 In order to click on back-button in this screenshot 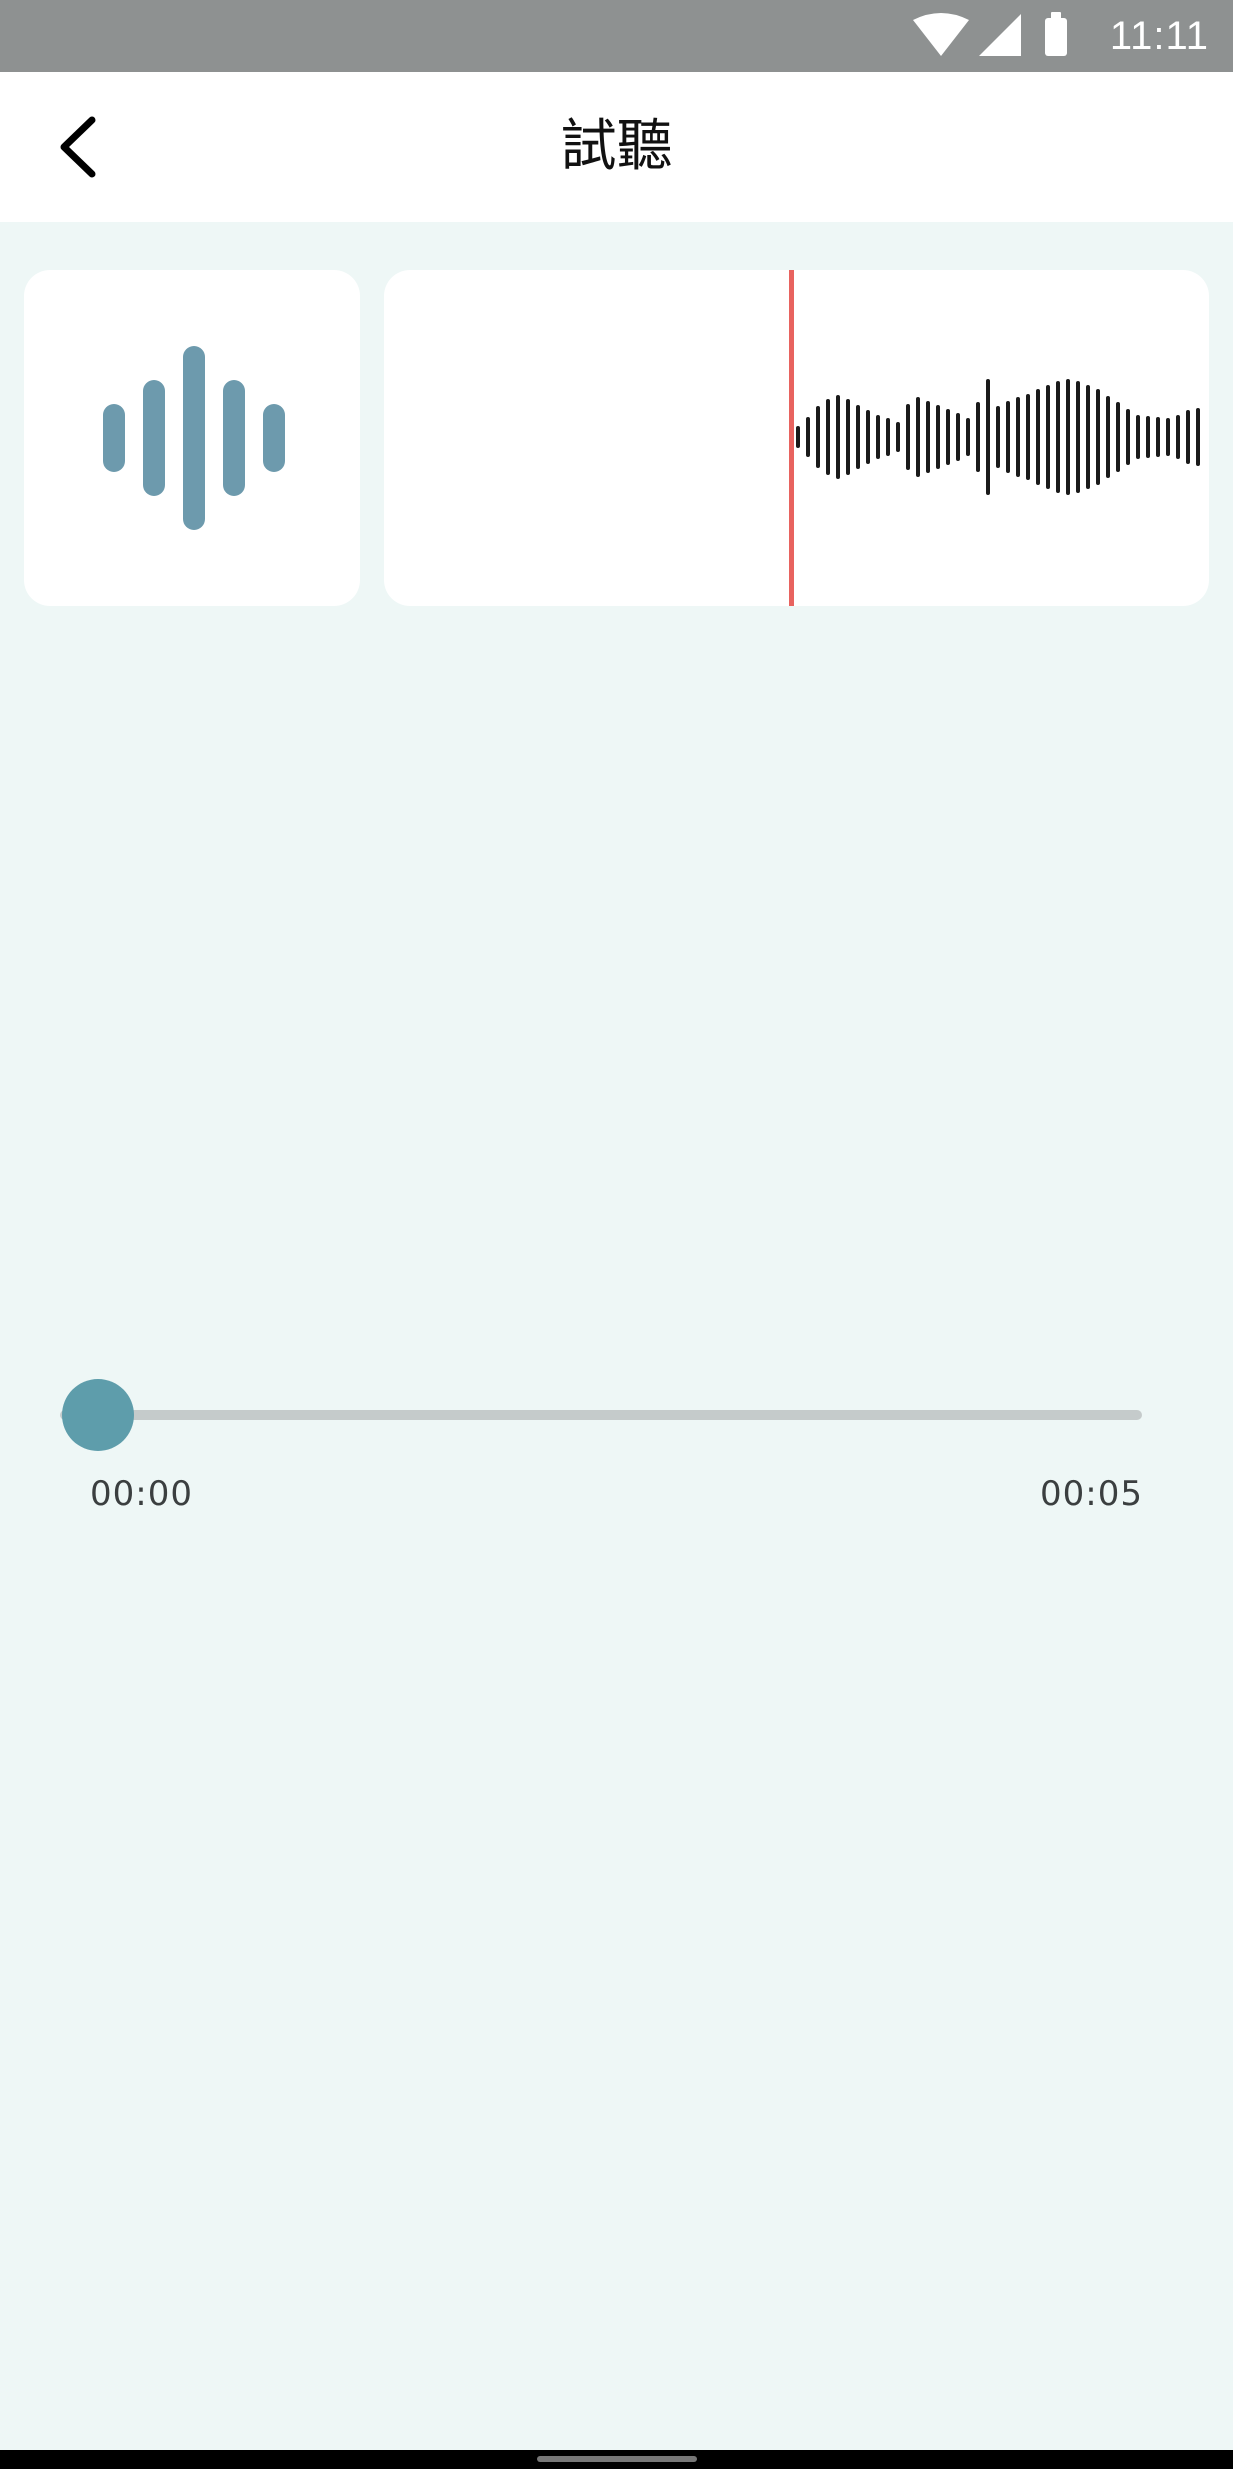, I will do `click(80, 147)`.